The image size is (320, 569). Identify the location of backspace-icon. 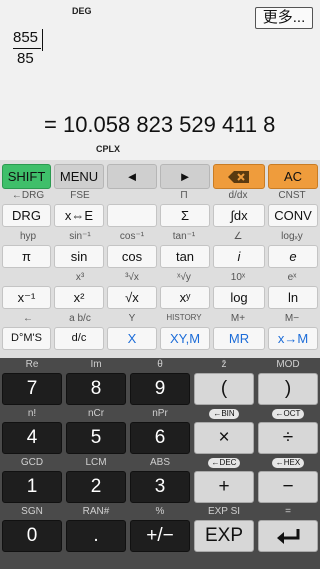
(238, 177).